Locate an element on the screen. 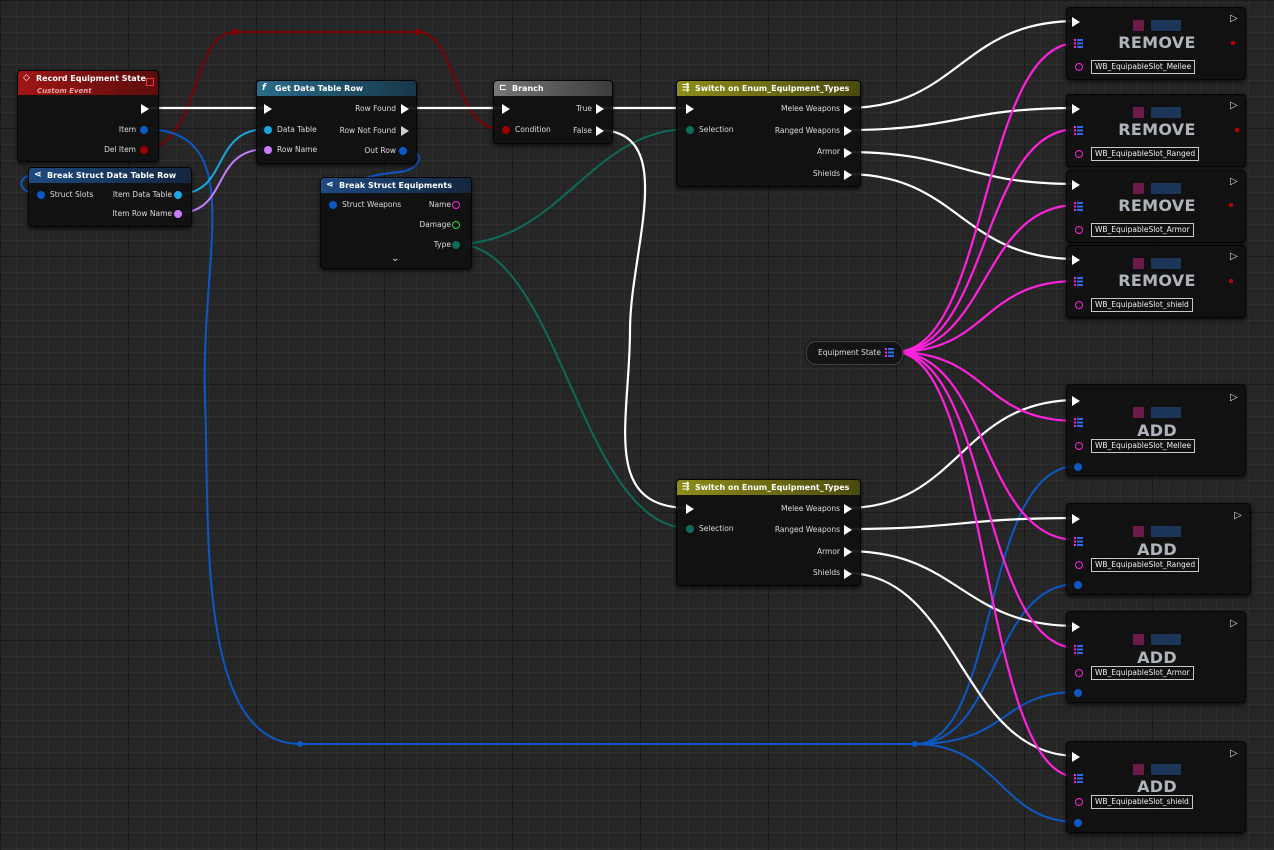 Image resolution: width=1274 pixels, height=850 pixels. node-header: f Get Data Table Row is located at coordinates (336, 88).